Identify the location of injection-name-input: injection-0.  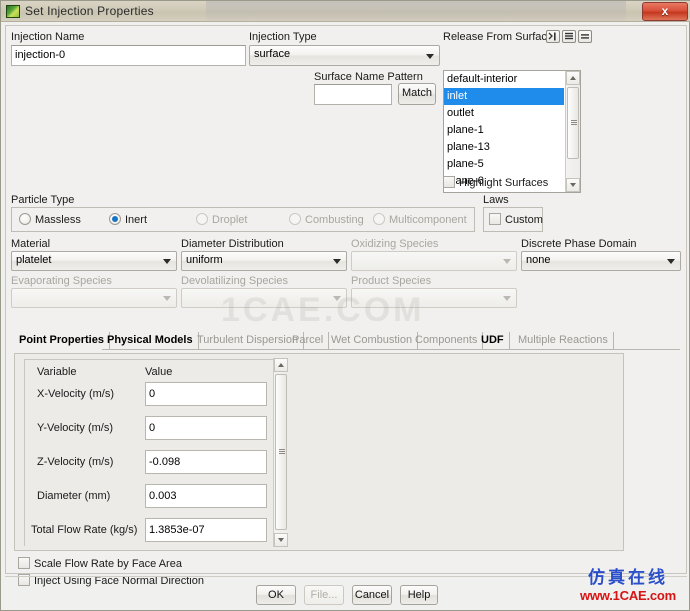
(128, 55).